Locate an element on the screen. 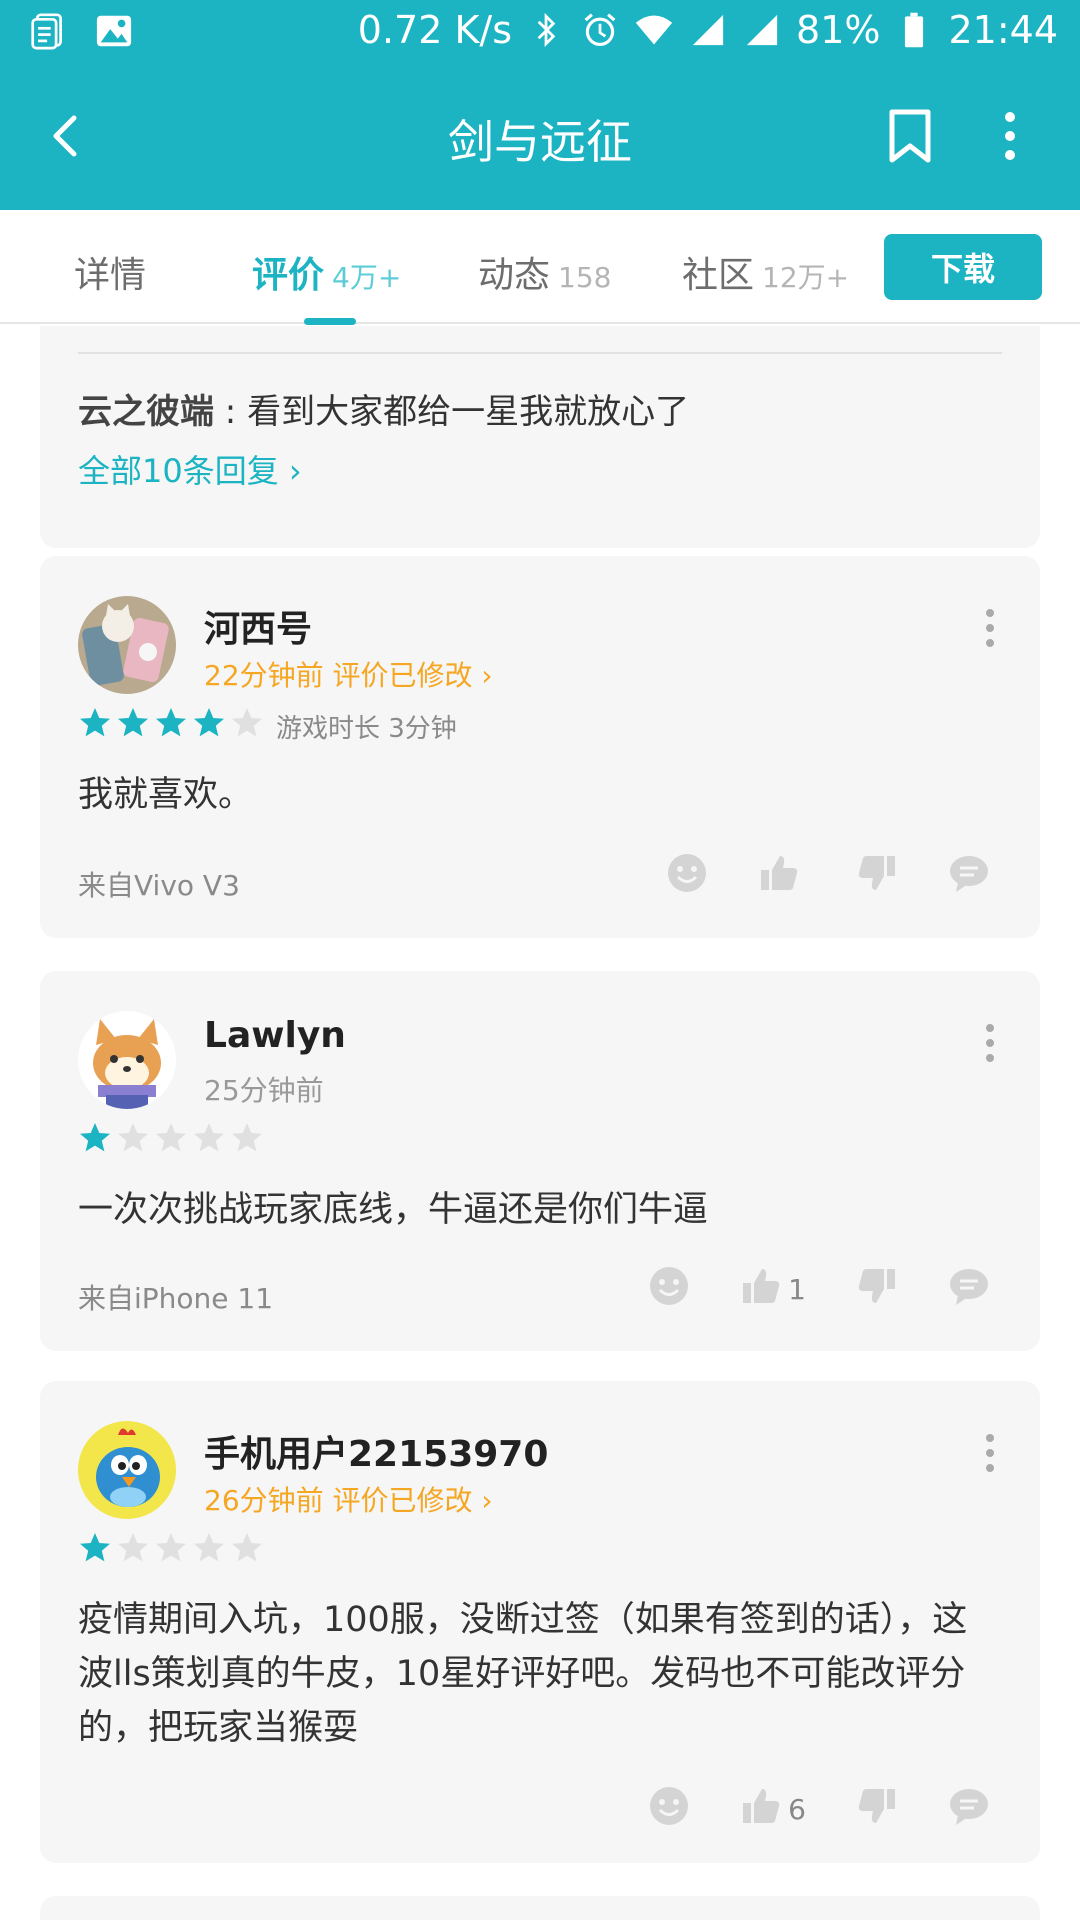 The height and width of the screenshot is (1920, 1080). tab-details: 详情 is located at coordinates (110, 272).